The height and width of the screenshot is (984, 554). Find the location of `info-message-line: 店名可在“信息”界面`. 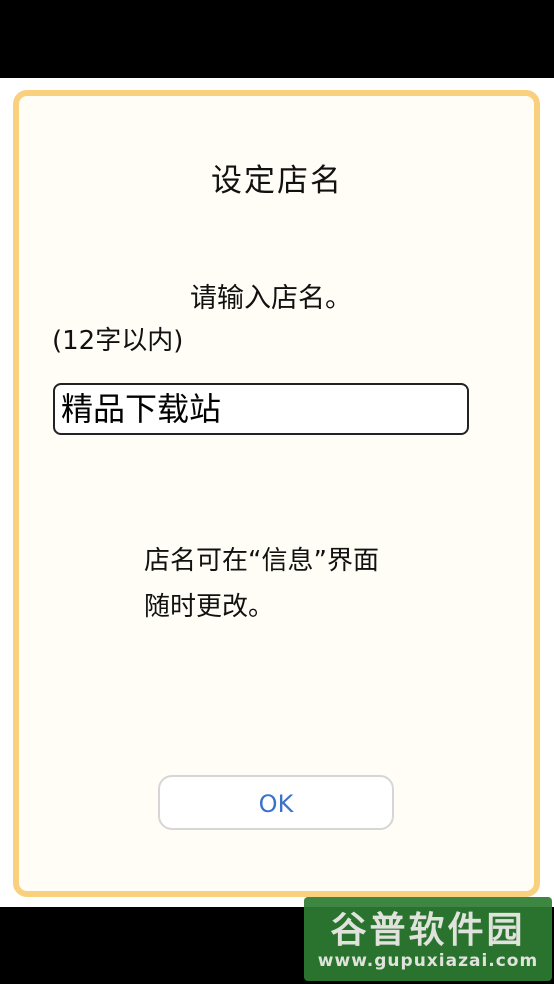

info-message-line: 店名可在“信息”界面 is located at coordinates (261, 561).